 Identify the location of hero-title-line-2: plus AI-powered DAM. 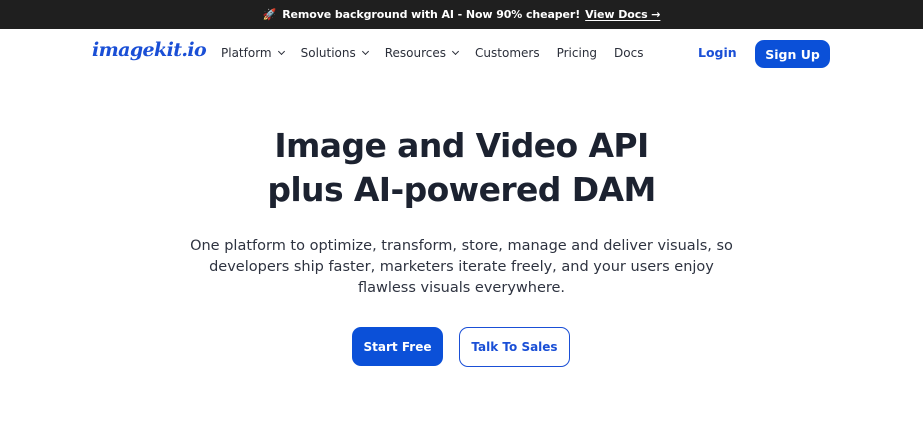
(461, 189).